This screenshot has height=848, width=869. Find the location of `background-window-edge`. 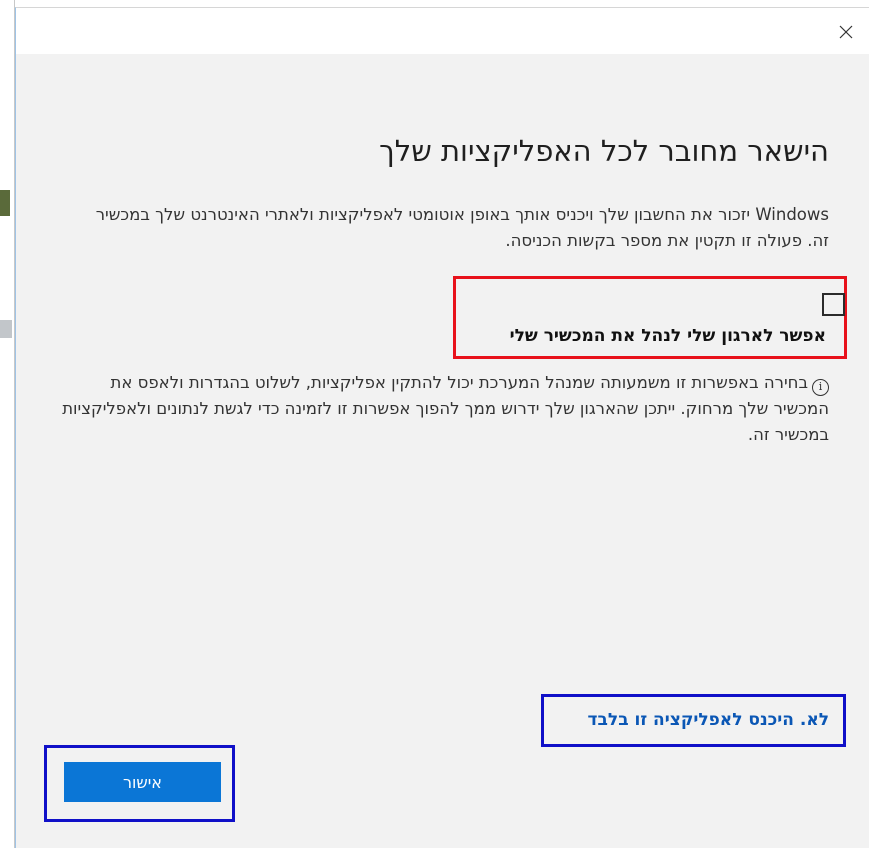

background-window-edge is located at coordinates (7, 424).